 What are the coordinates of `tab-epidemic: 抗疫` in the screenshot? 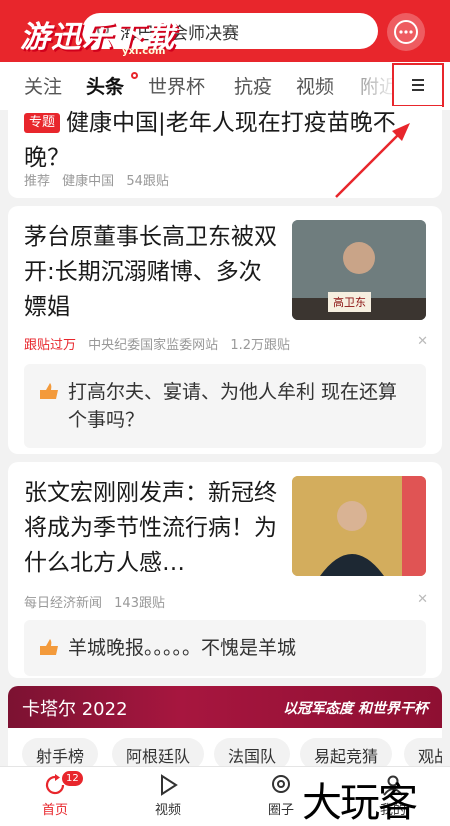 It's located at (253, 85).